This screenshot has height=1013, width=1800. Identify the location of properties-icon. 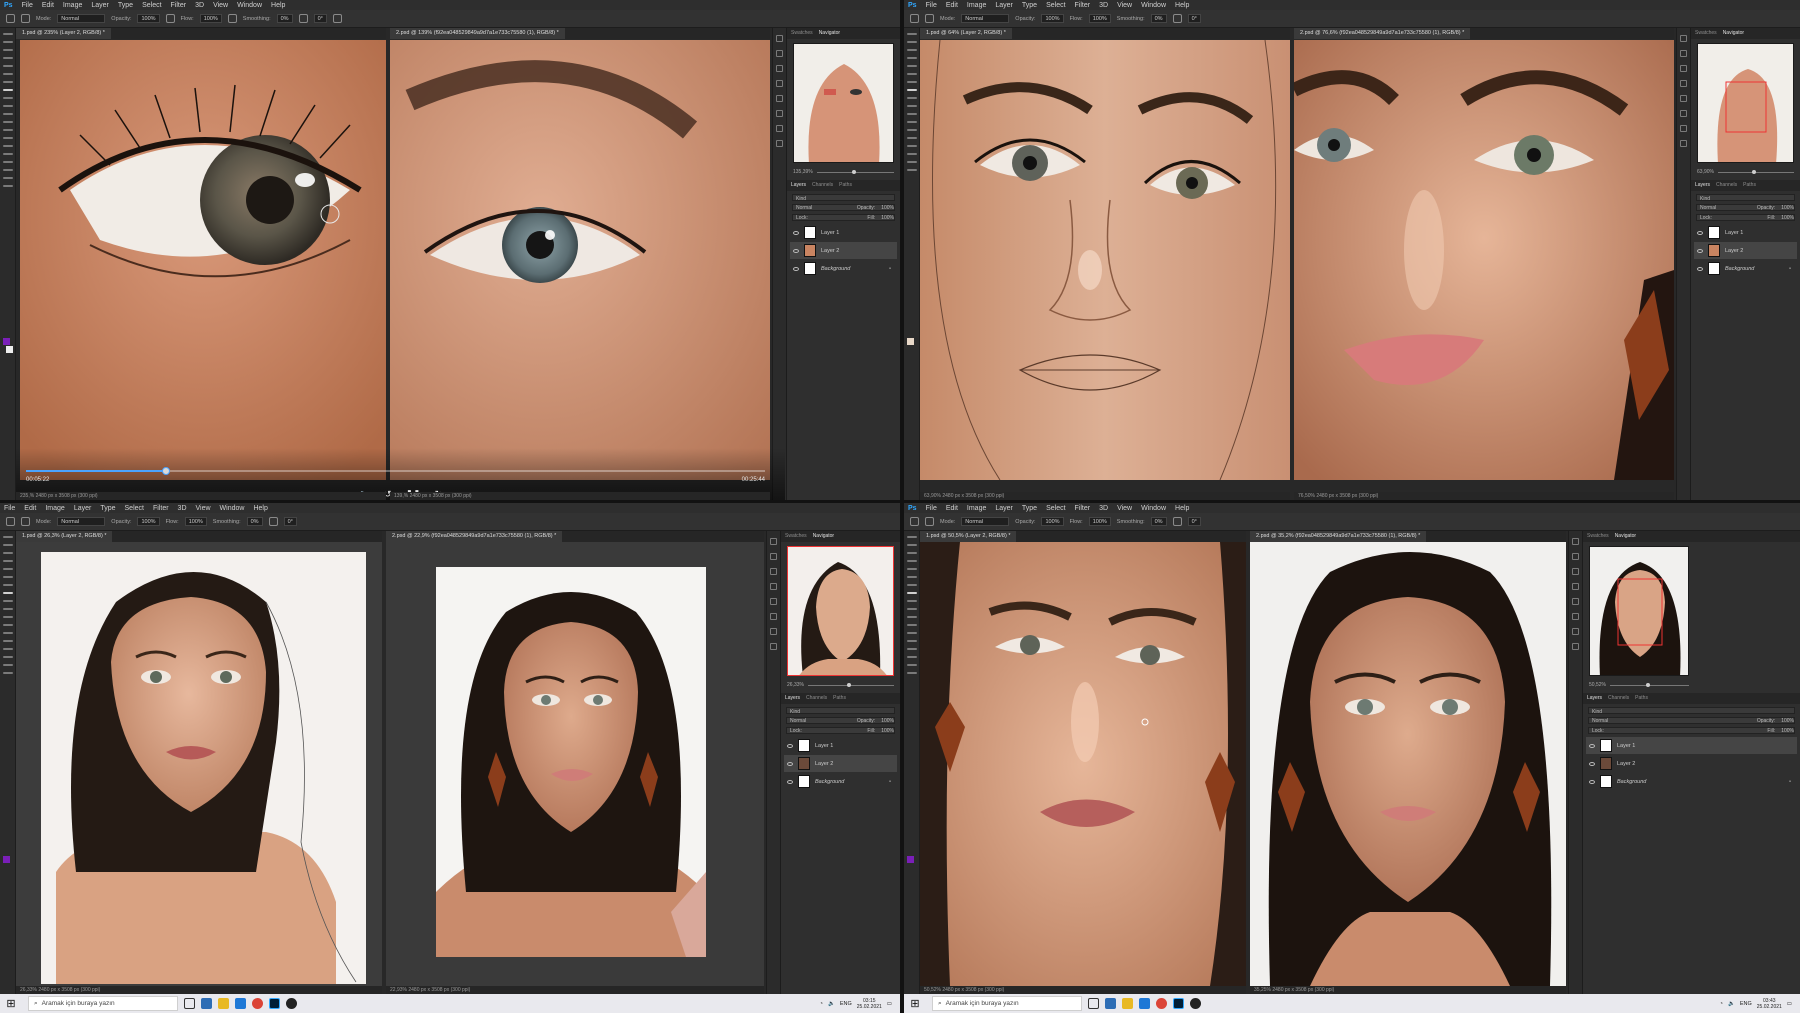
(779, 143).